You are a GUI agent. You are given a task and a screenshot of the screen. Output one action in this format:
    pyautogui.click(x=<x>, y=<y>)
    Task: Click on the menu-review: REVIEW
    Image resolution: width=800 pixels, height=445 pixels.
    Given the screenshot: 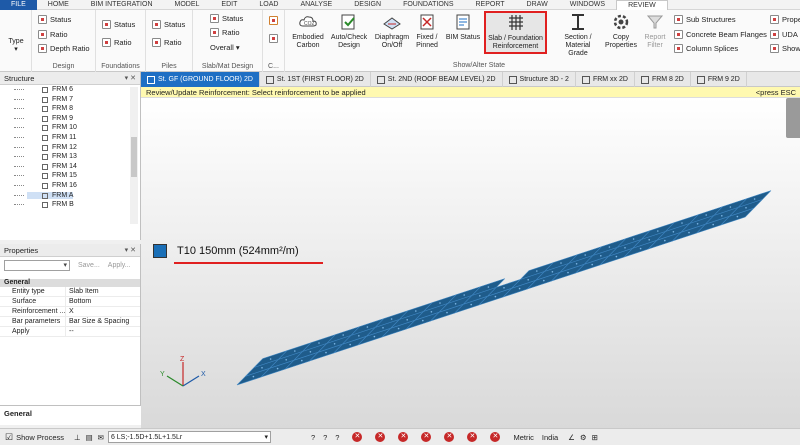 What is the action you would take?
    pyautogui.click(x=642, y=5)
    